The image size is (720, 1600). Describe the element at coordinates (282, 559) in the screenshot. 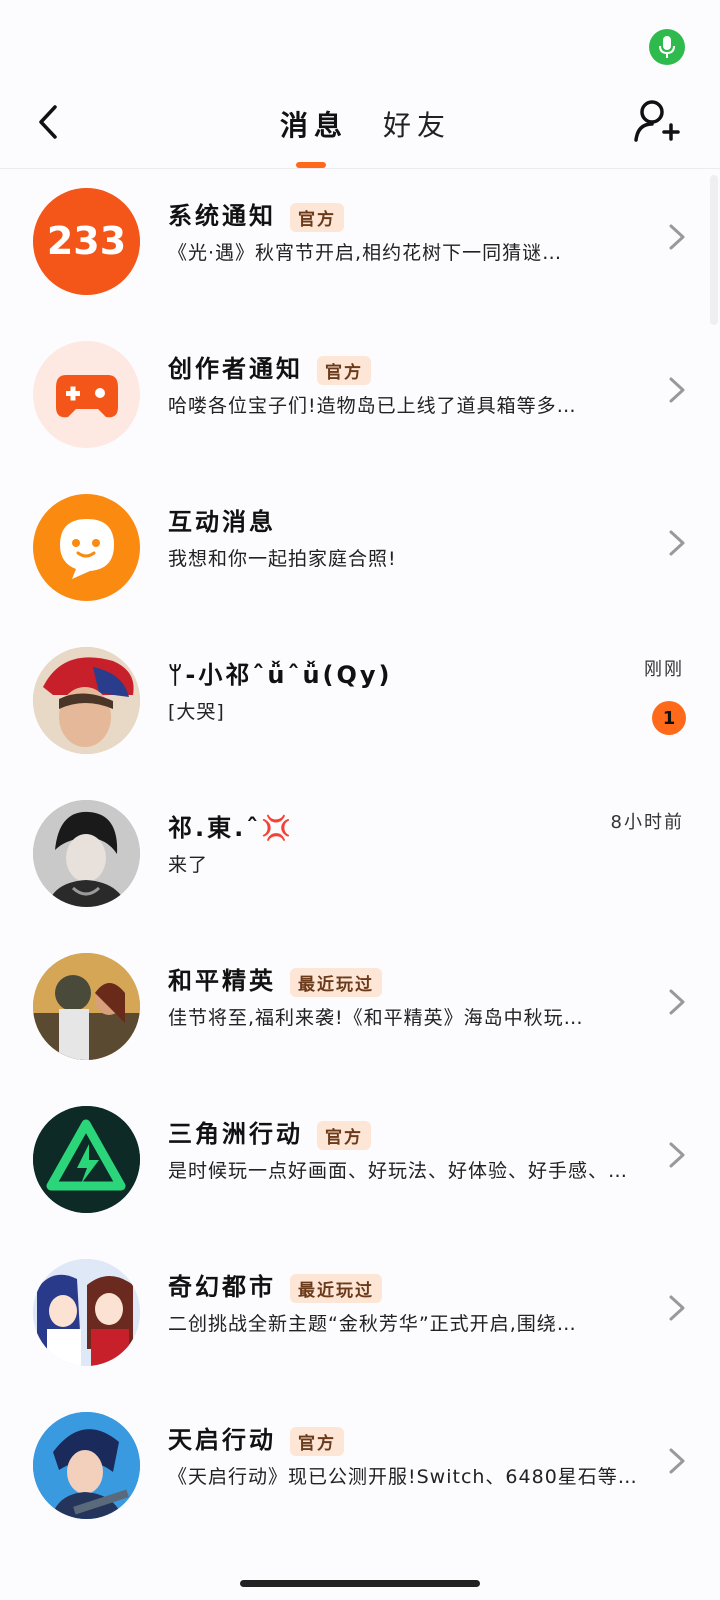

I see `message-preview: 我想和你一起拍家庭合照!` at that location.